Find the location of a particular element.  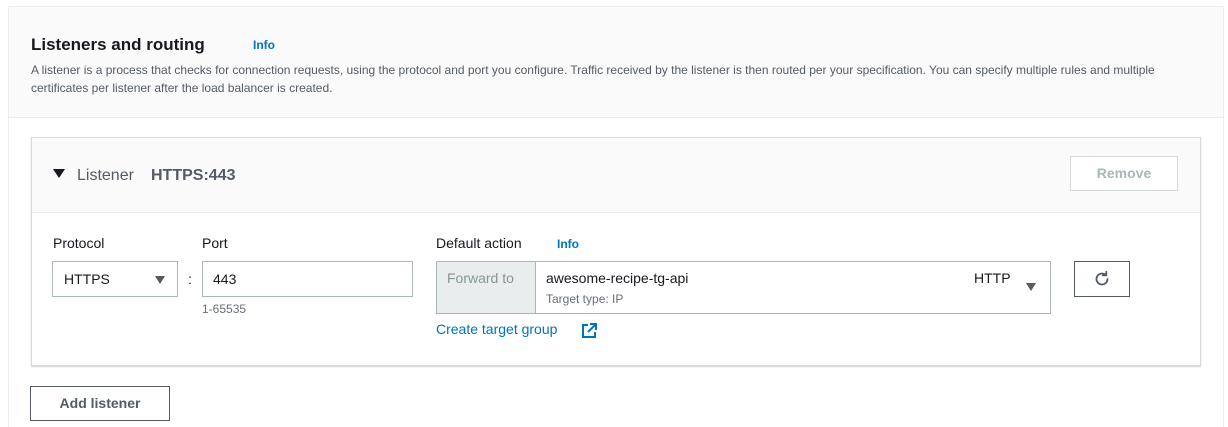

section-info-link: Info is located at coordinates (264, 45).